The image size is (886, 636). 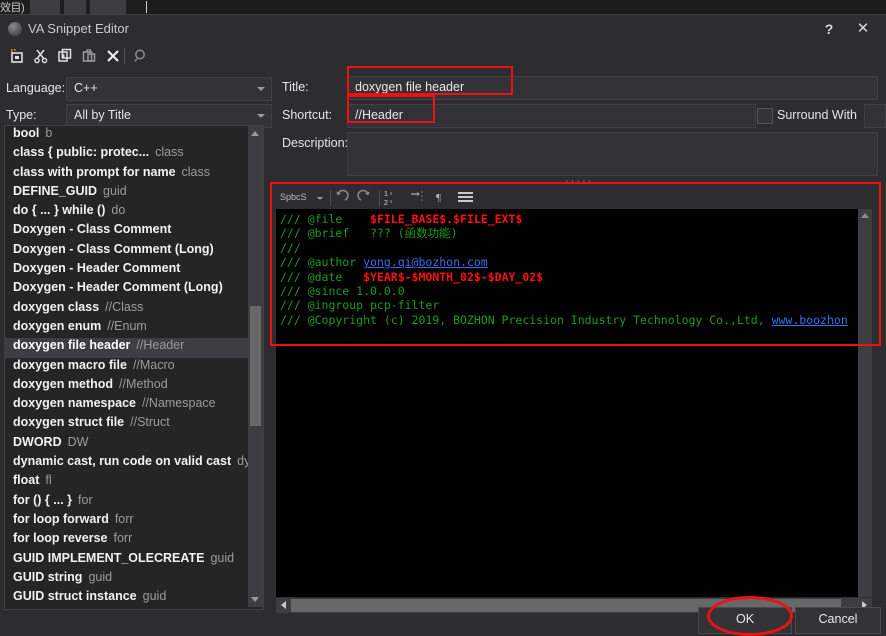 What do you see at coordinates (443, 198) in the screenshot?
I see `paragraph-mark-icon: ¶` at bounding box center [443, 198].